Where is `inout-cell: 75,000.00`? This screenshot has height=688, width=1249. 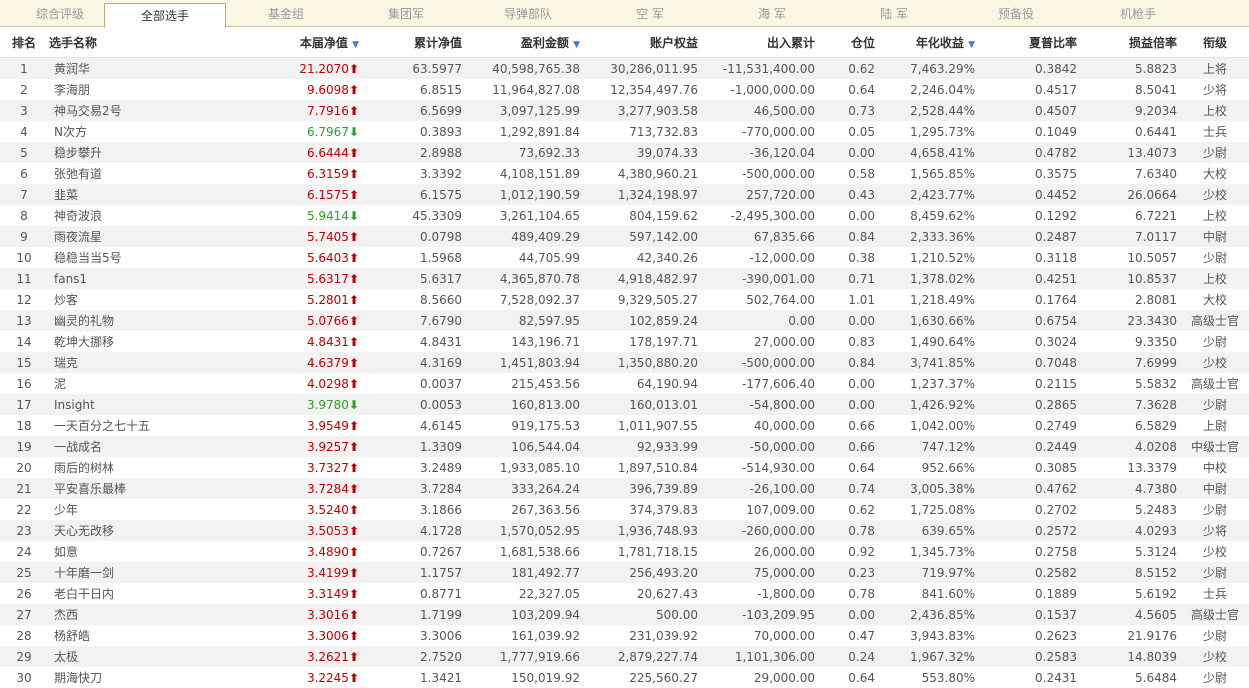
inout-cell: 75,000.00 is located at coordinates (760, 572).